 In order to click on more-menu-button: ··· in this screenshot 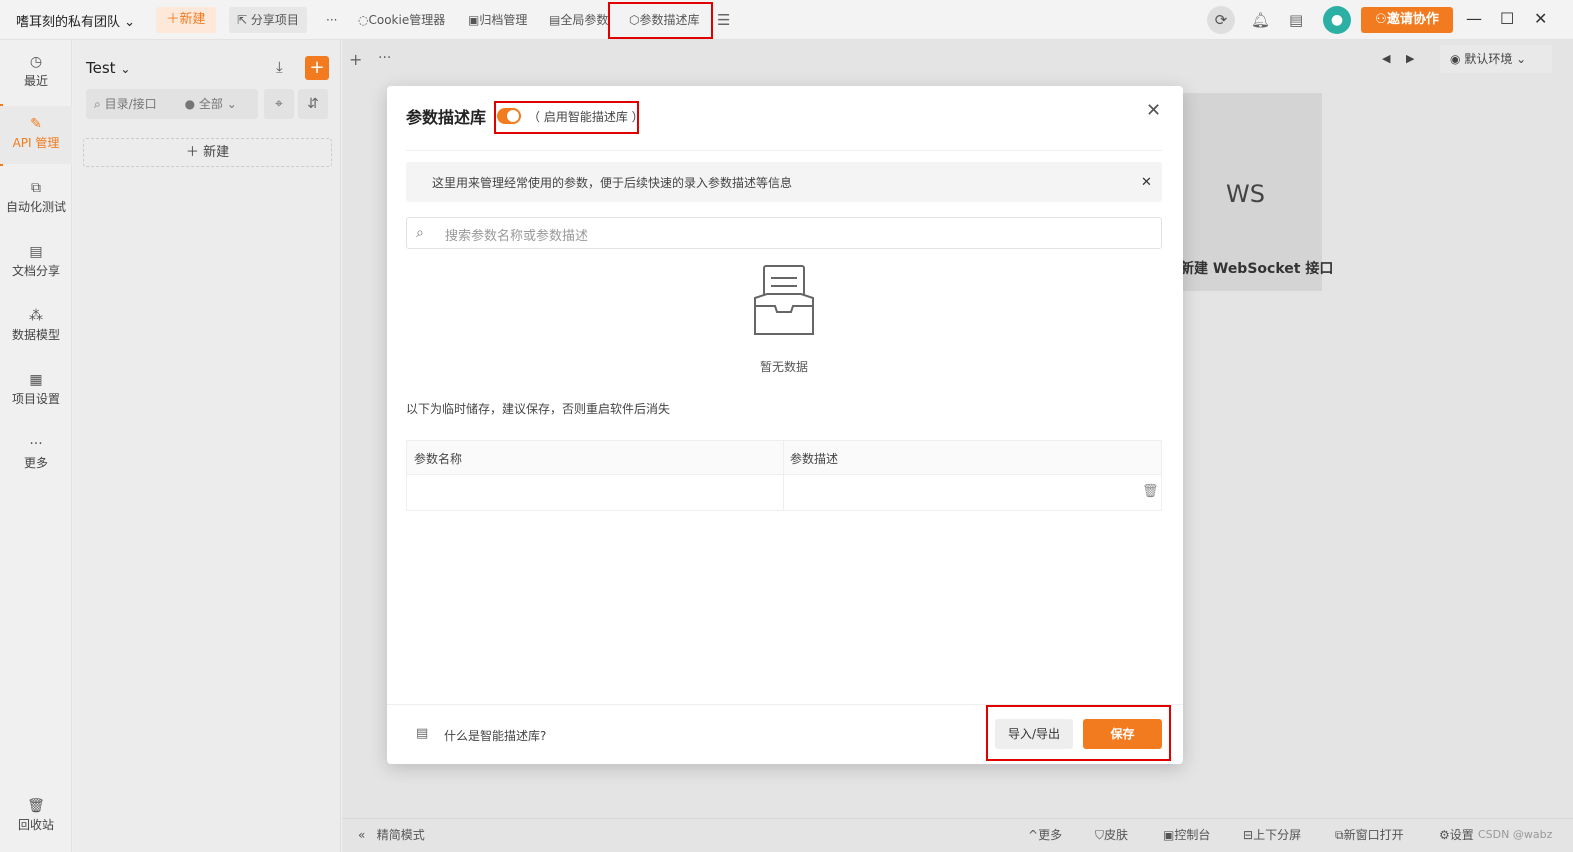, I will do `click(331, 20)`.